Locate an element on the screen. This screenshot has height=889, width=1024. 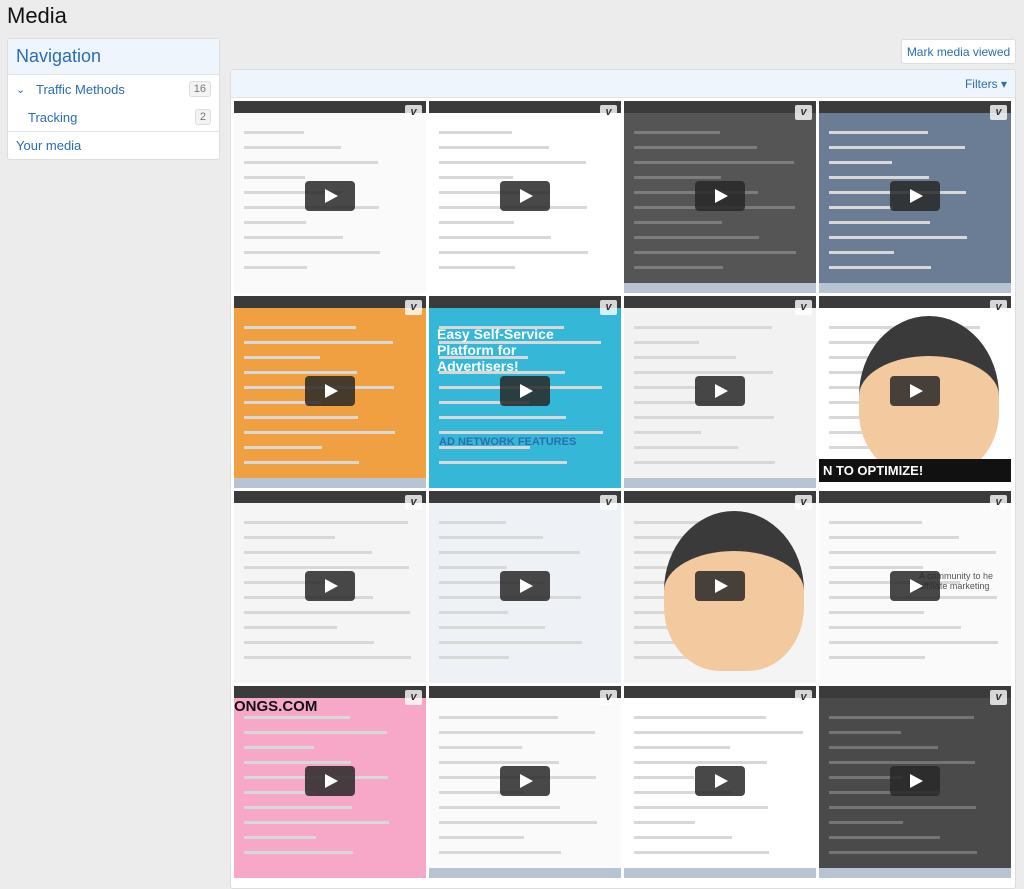
media-thumbnail: N TO OPTIMIZE! v is located at coordinates (915, 392).